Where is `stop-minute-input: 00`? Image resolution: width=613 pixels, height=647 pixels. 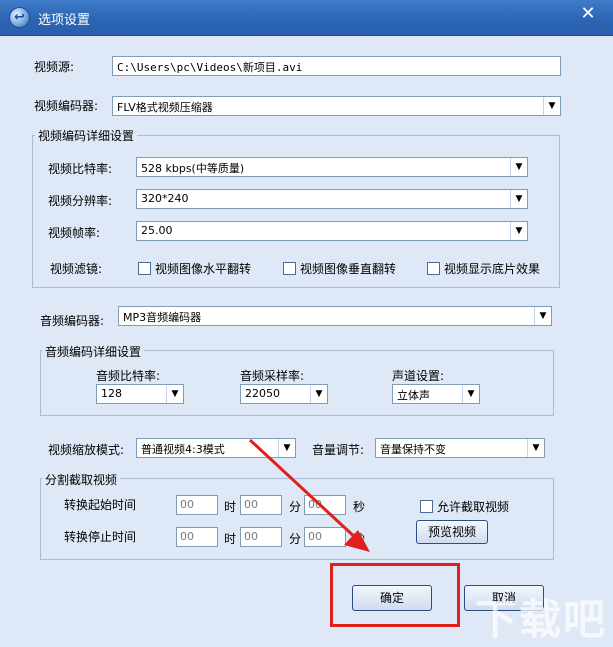
stop-minute-input: 00 is located at coordinates (261, 537).